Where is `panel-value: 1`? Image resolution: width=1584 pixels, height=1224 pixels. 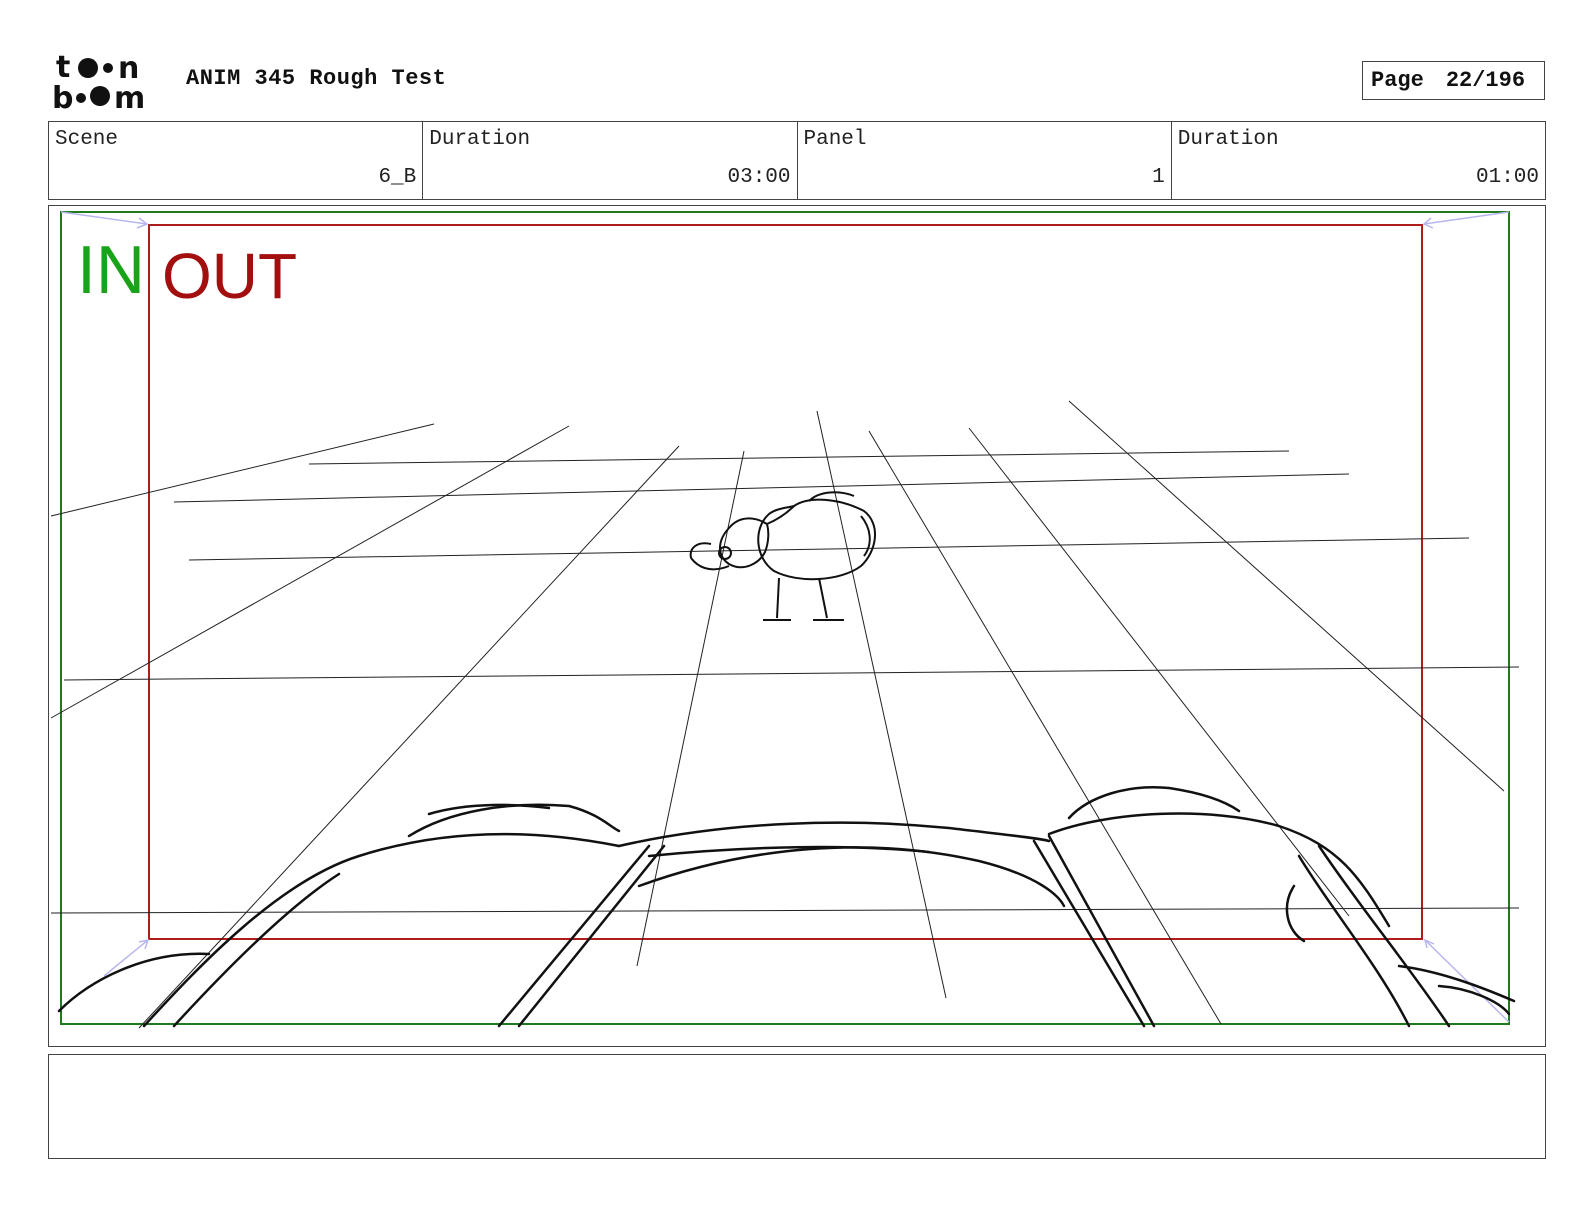
panel-value: 1 is located at coordinates (1158, 177).